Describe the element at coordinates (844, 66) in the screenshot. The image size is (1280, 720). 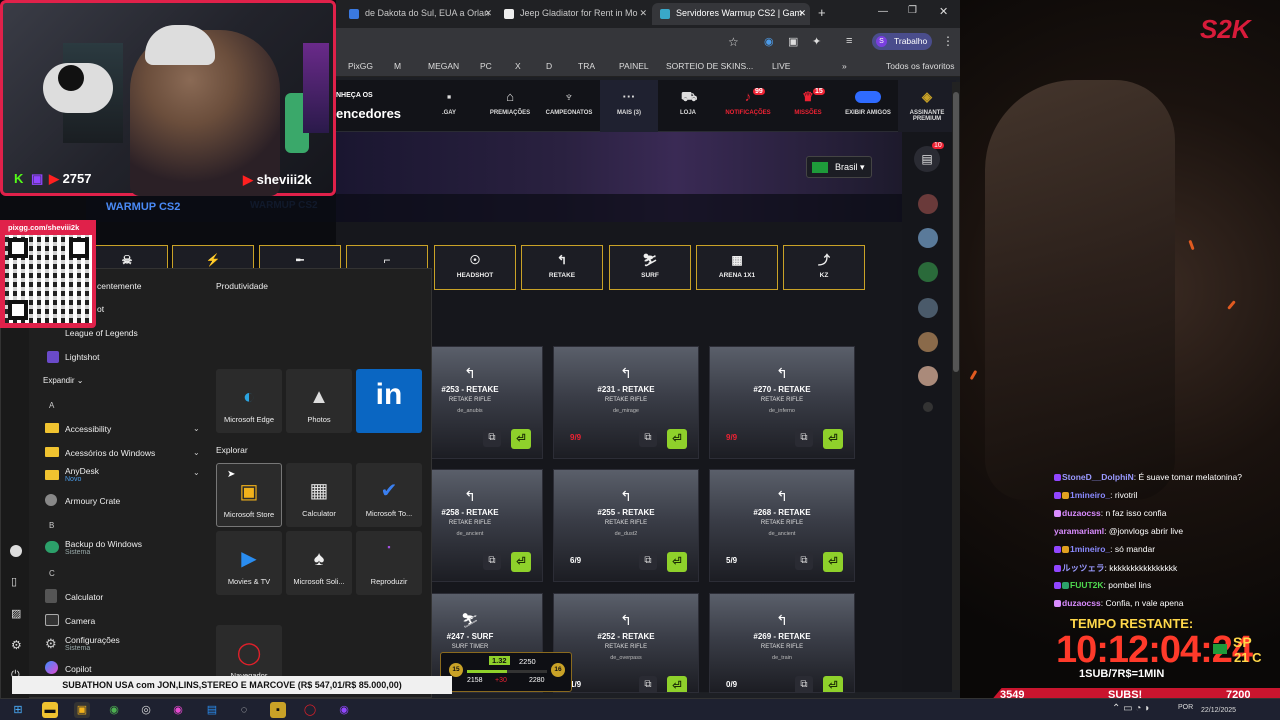
I see `bookmarks-overflow-icon: »` at that location.